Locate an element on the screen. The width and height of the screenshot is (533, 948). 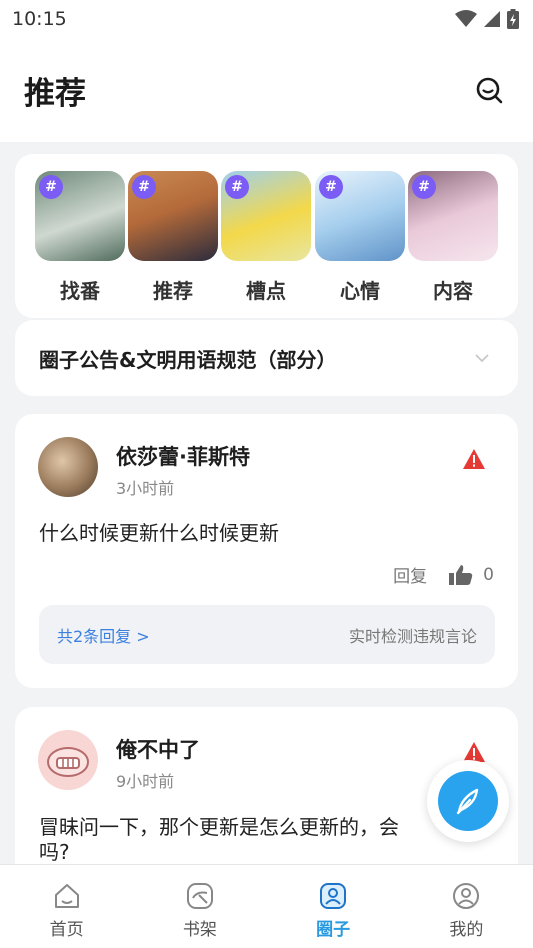
post-content-line: 吗? is located at coordinates (54, 852).